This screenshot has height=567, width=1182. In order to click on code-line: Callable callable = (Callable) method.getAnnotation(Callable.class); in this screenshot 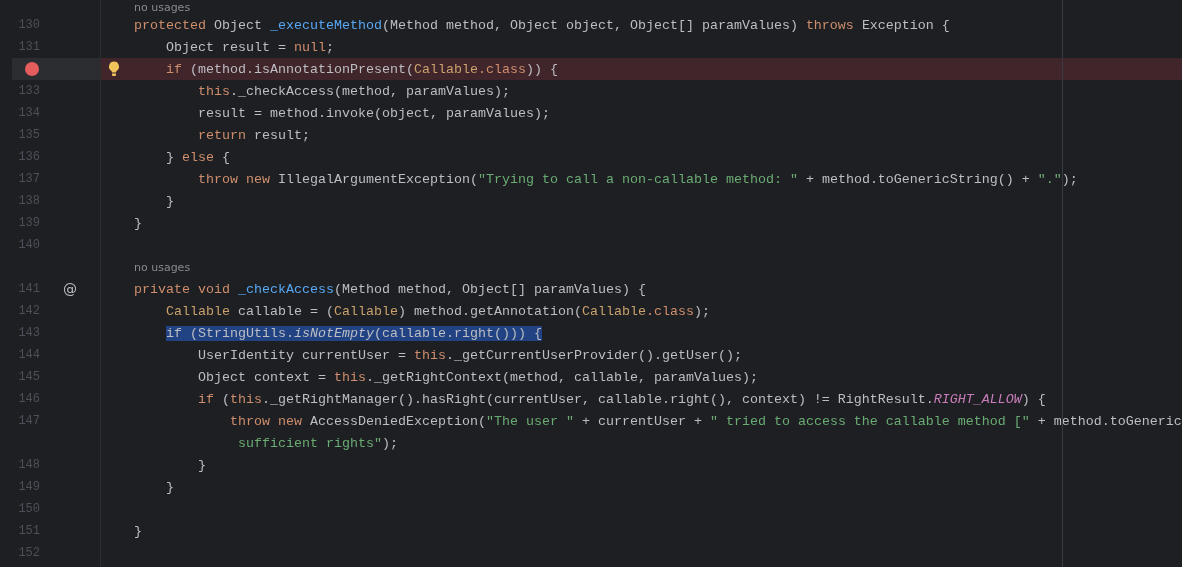, I will do `click(437, 311)`.